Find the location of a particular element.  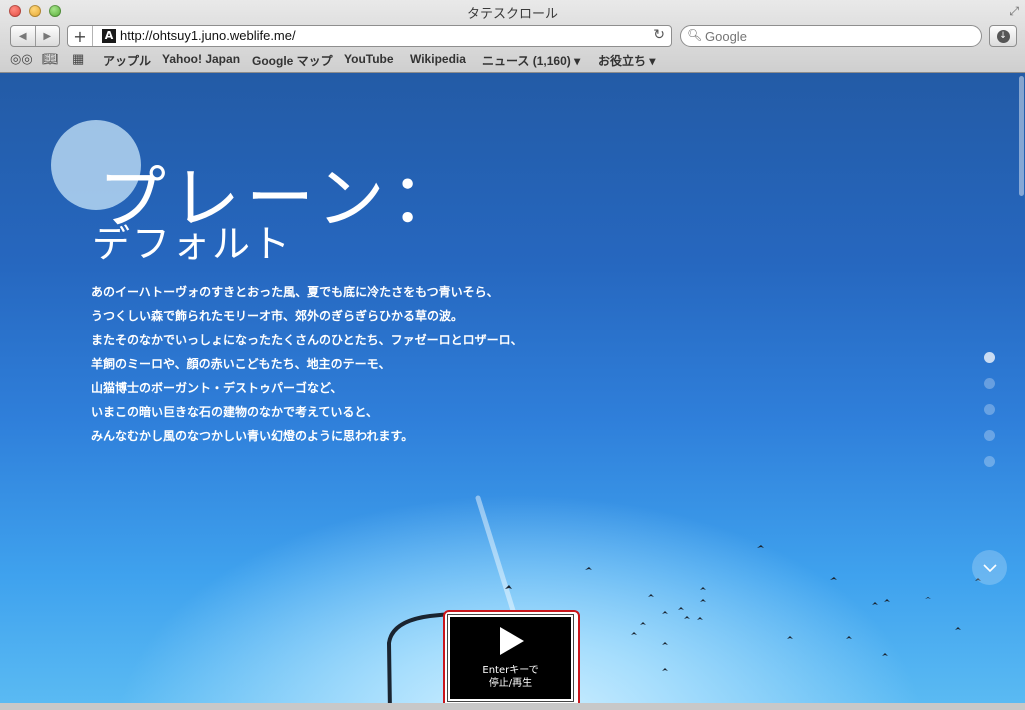

bookmark-google-maps: Google マップ is located at coordinates (292, 60).